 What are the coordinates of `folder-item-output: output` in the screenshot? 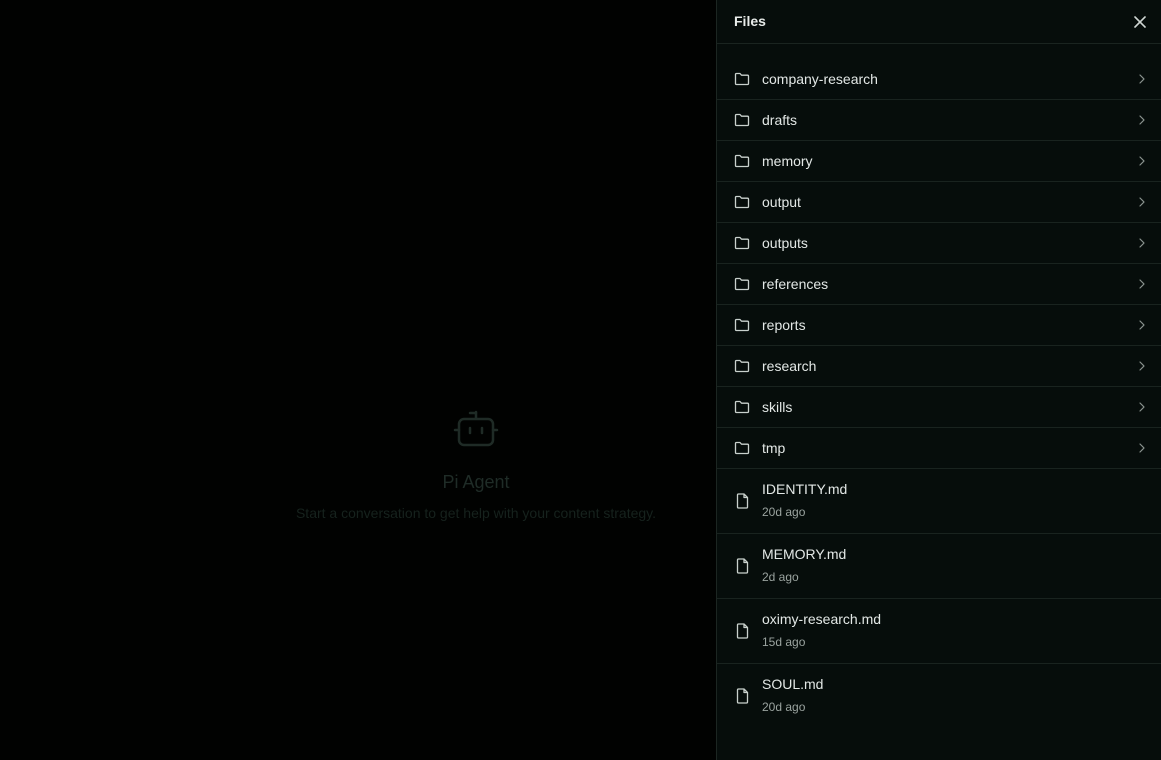 It's located at (939, 202).